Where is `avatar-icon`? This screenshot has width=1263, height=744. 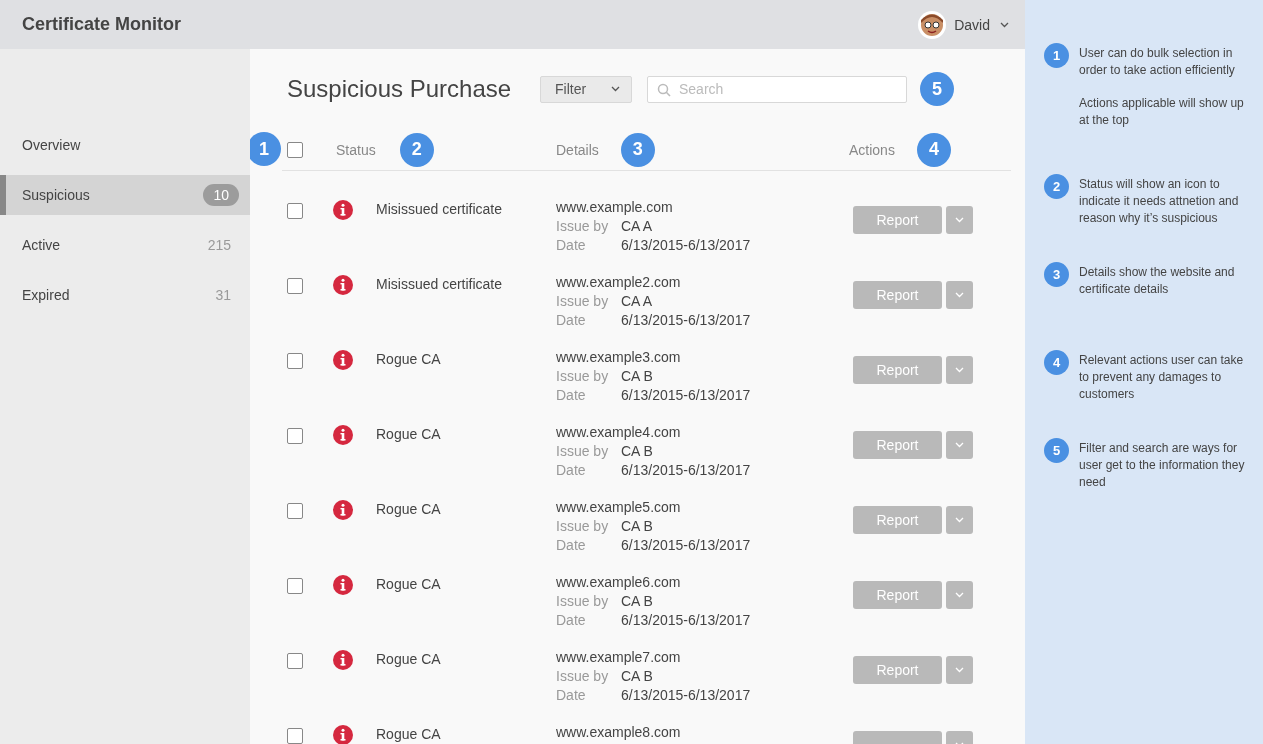
avatar-icon is located at coordinates (932, 24).